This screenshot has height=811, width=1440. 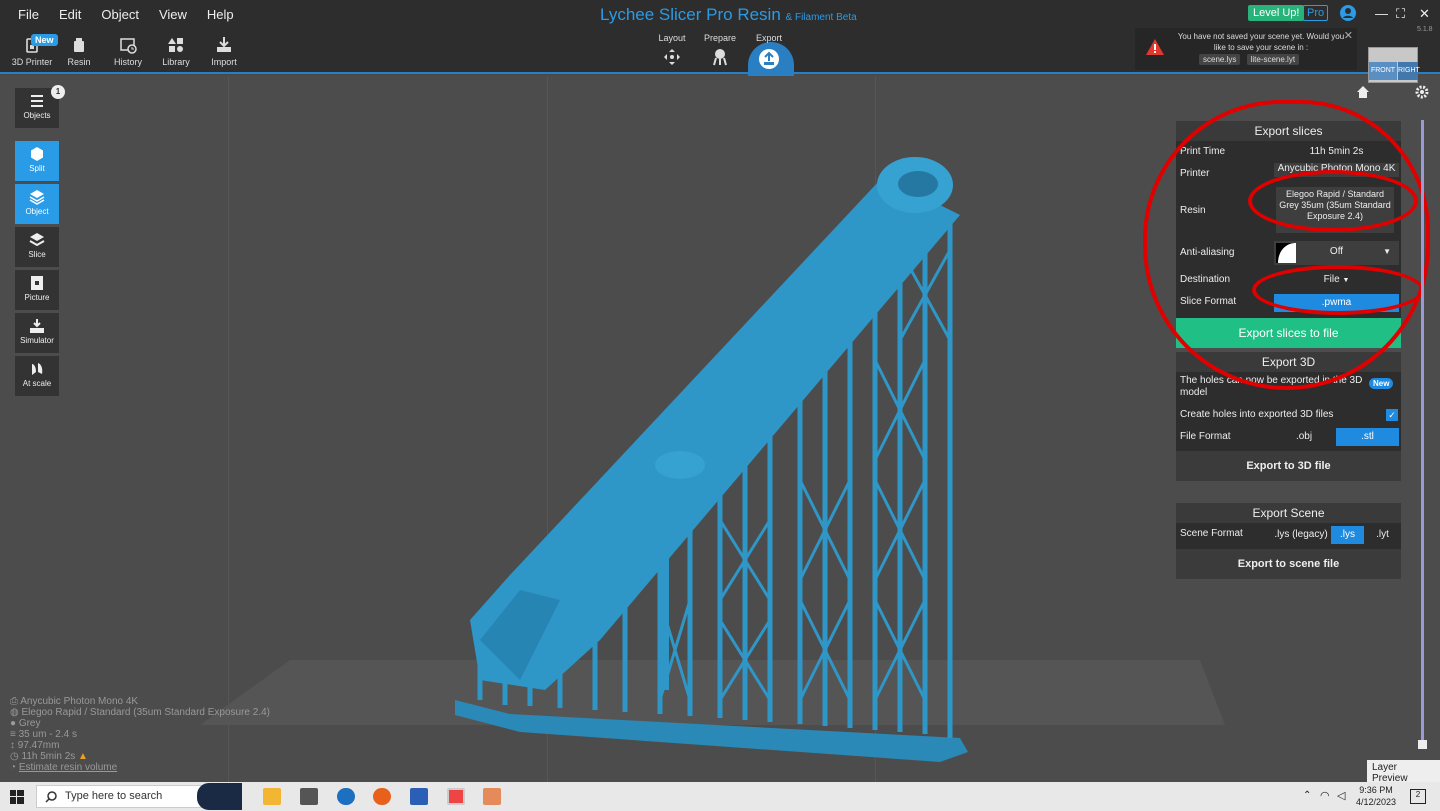 I want to click on file-format-row: File Format .obj .stl, so click(x=1288, y=437).